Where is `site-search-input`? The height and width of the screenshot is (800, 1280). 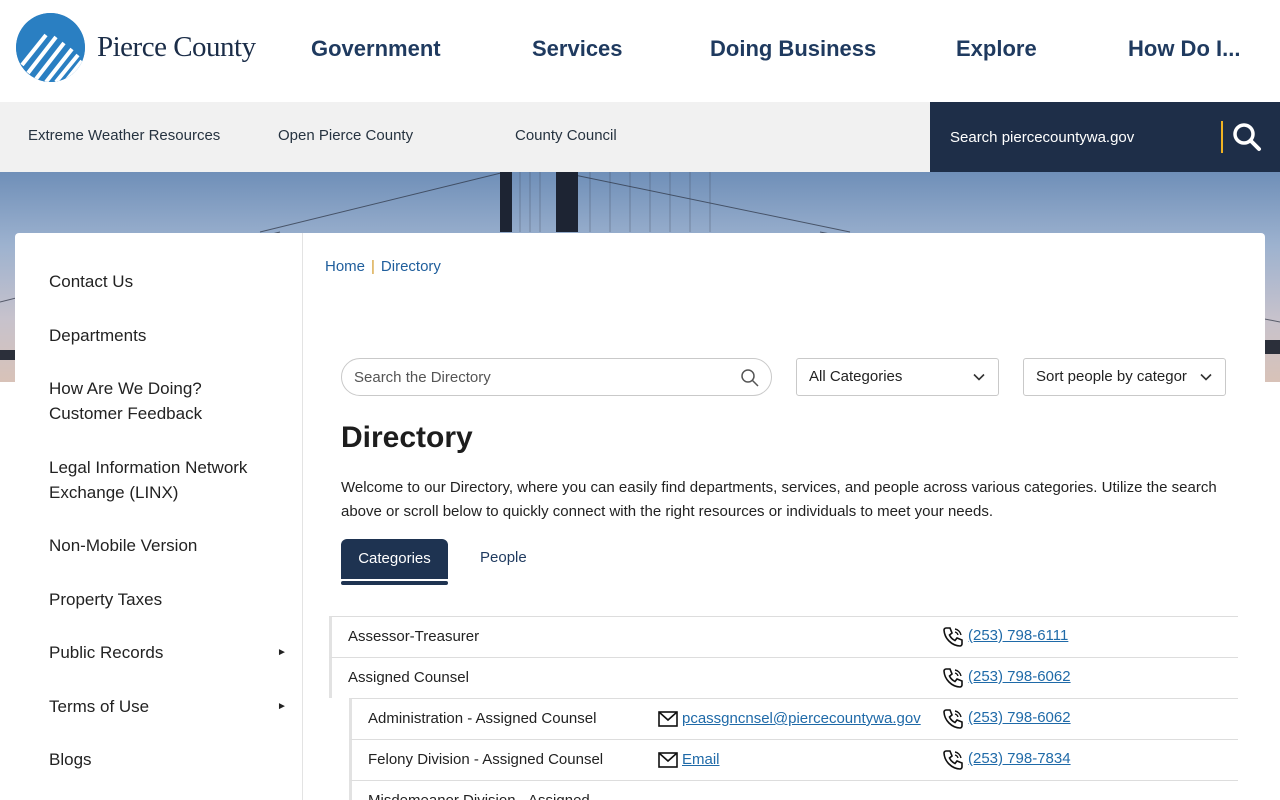 site-search-input is located at coordinates (1075, 137).